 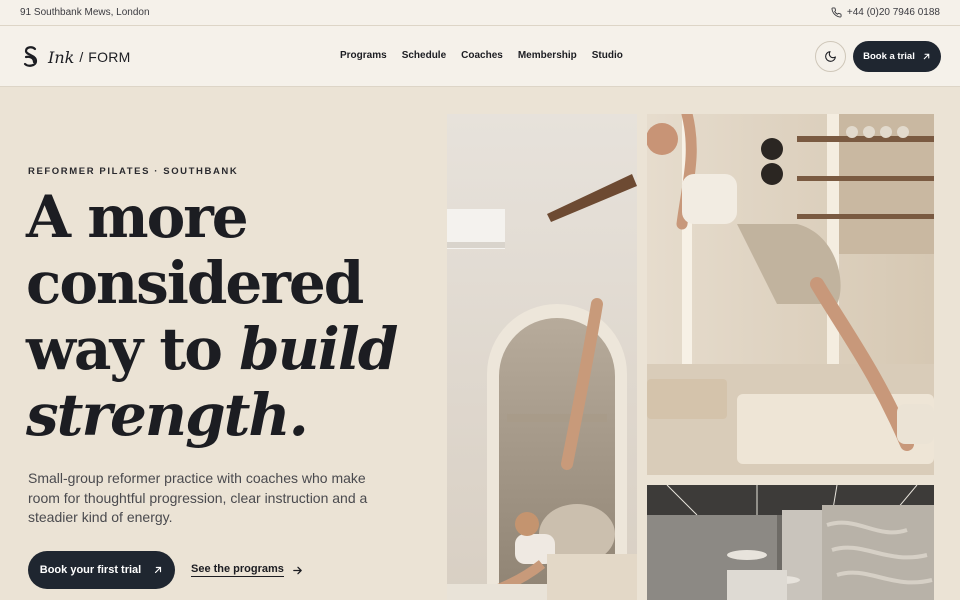 What do you see at coordinates (836, 12) in the screenshot?
I see `phone-icon` at bounding box center [836, 12].